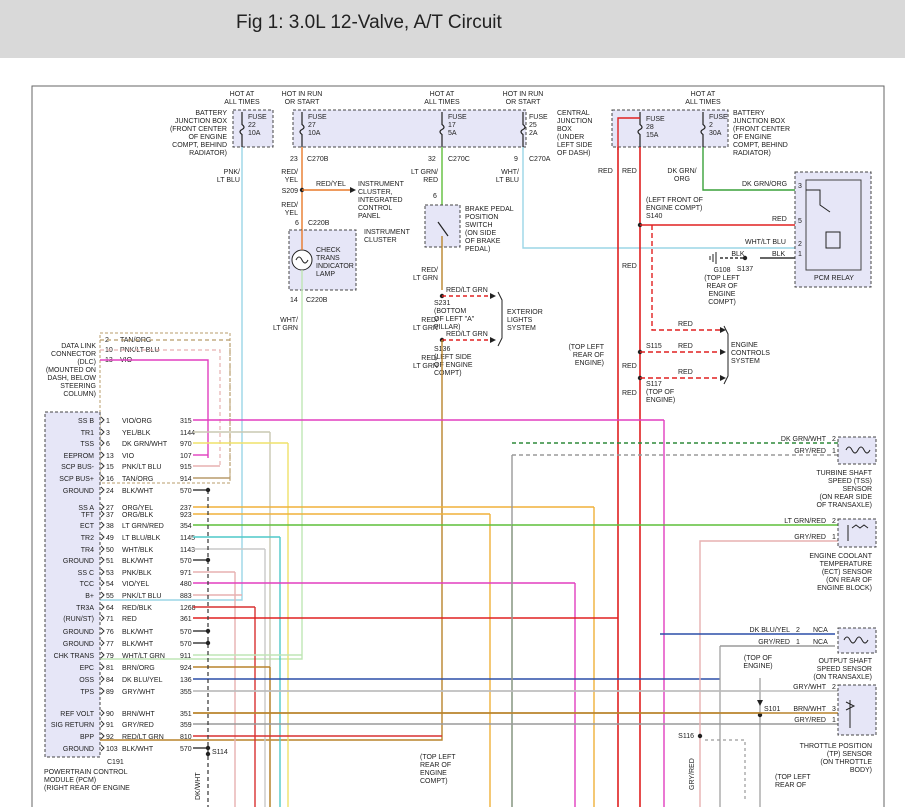 The image size is (905, 807). What do you see at coordinates (793, 777) in the screenshot?
I see `bottom-location-label-2: (TOP LEFT` at bounding box center [793, 777].